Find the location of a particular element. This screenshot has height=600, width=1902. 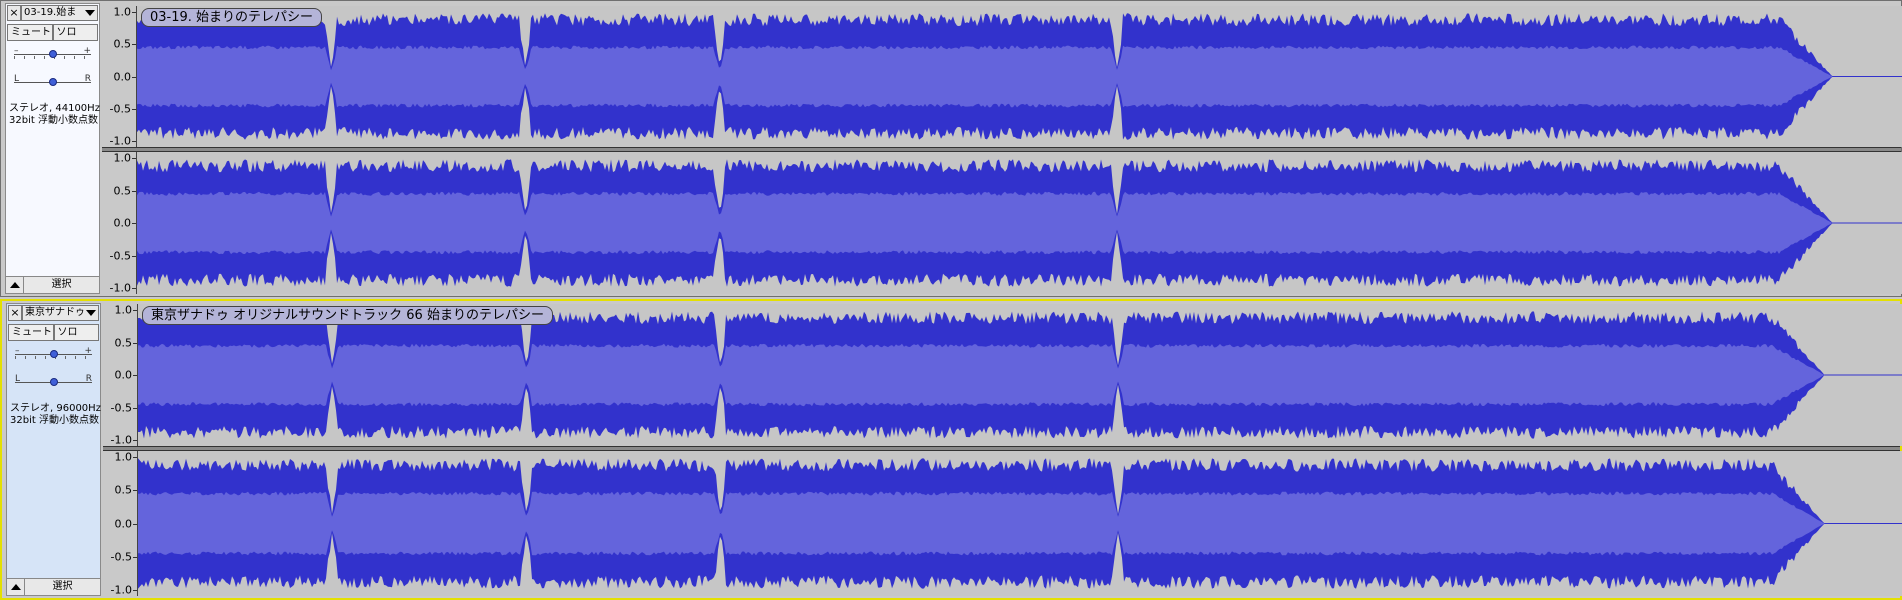

clip-name-label: 03-19. 始まりのテレパシー is located at coordinates (232, 17).